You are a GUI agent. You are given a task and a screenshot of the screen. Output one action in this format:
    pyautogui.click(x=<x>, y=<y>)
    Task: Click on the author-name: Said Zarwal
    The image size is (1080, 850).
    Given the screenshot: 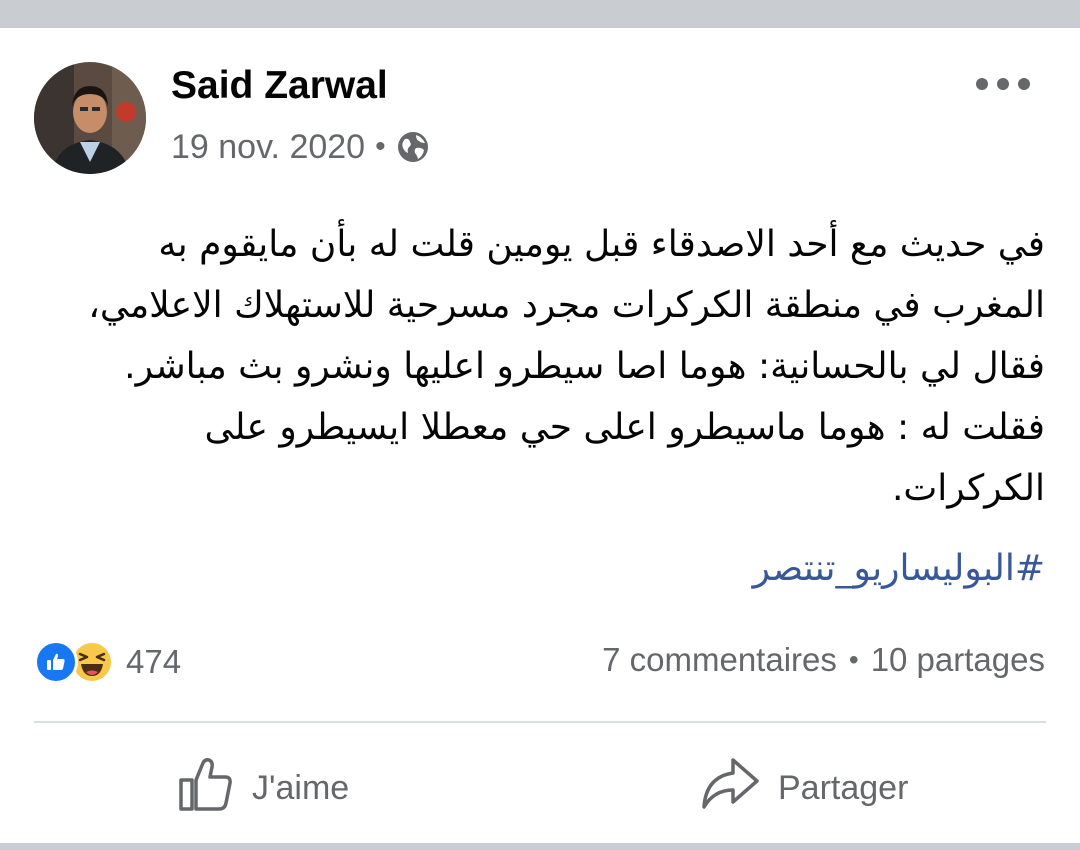 What is the action you would take?
    pyautogui.click(x=279, y=86)
    